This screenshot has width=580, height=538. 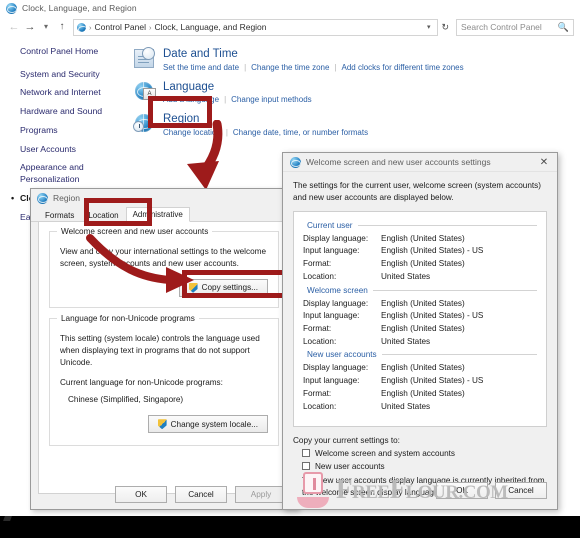 I want to click on welcome-ok-button: OK, so click(x=462, y=490).